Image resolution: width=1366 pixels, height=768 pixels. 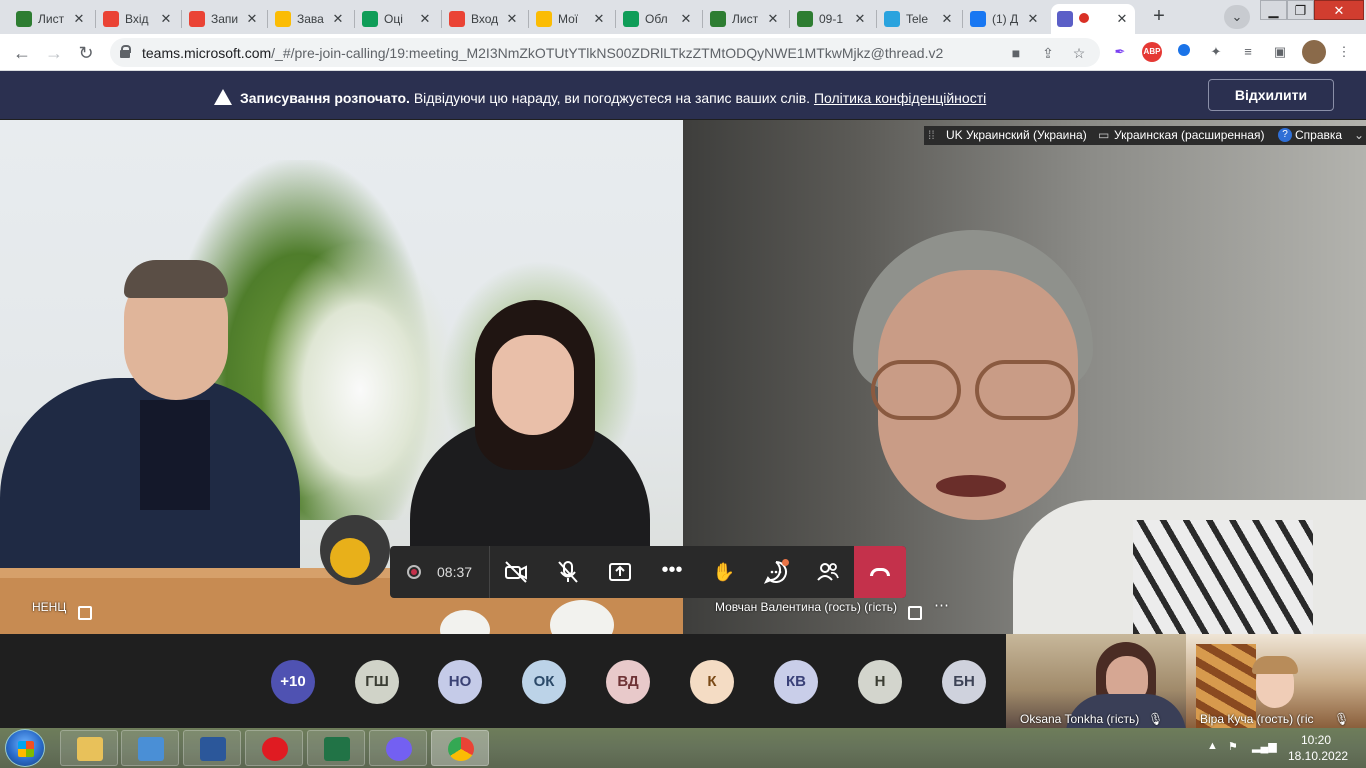 I want to click on input-language: UK Украинский (Украина), so click(x=1016, y=135).